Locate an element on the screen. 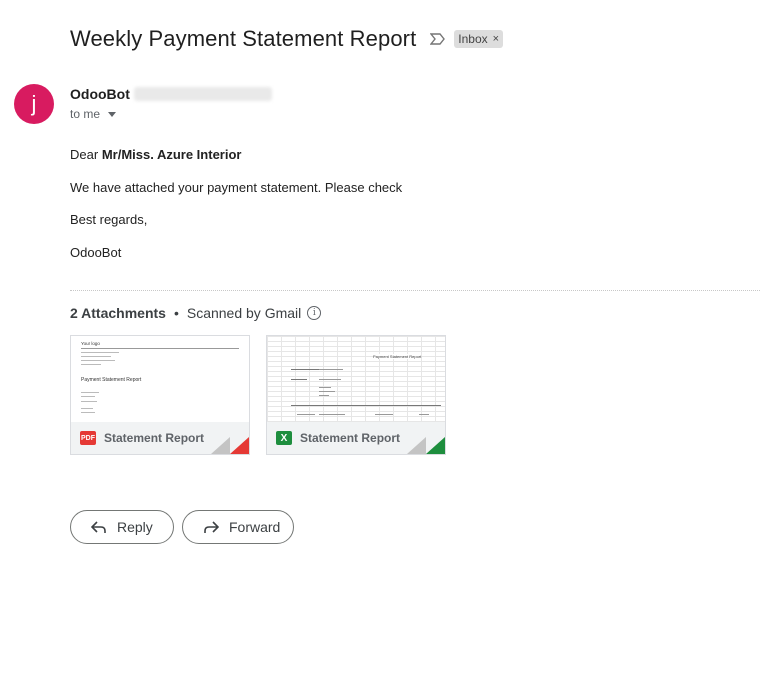 This screenshot has width=760, height=696. sender-email-redacted is located at coordinates (202, 94).